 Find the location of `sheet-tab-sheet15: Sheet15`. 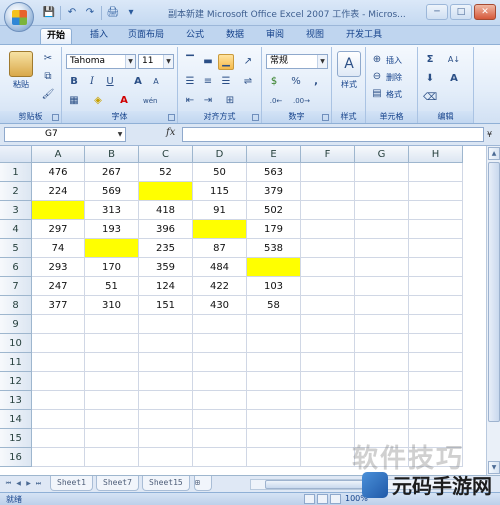

sheet-tab-sheet15: Sheet15 is located at coordinates (166, 483).